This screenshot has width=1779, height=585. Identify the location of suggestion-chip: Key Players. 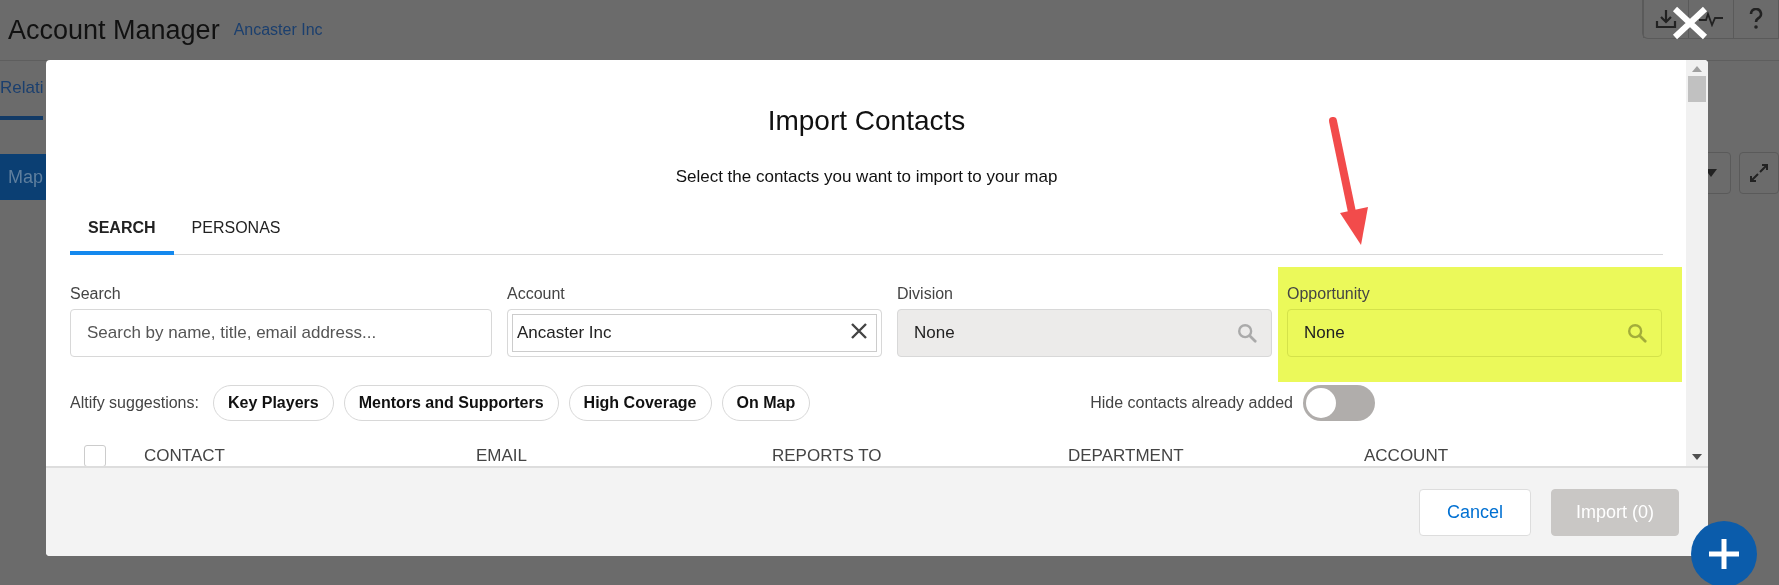
(273, 403).